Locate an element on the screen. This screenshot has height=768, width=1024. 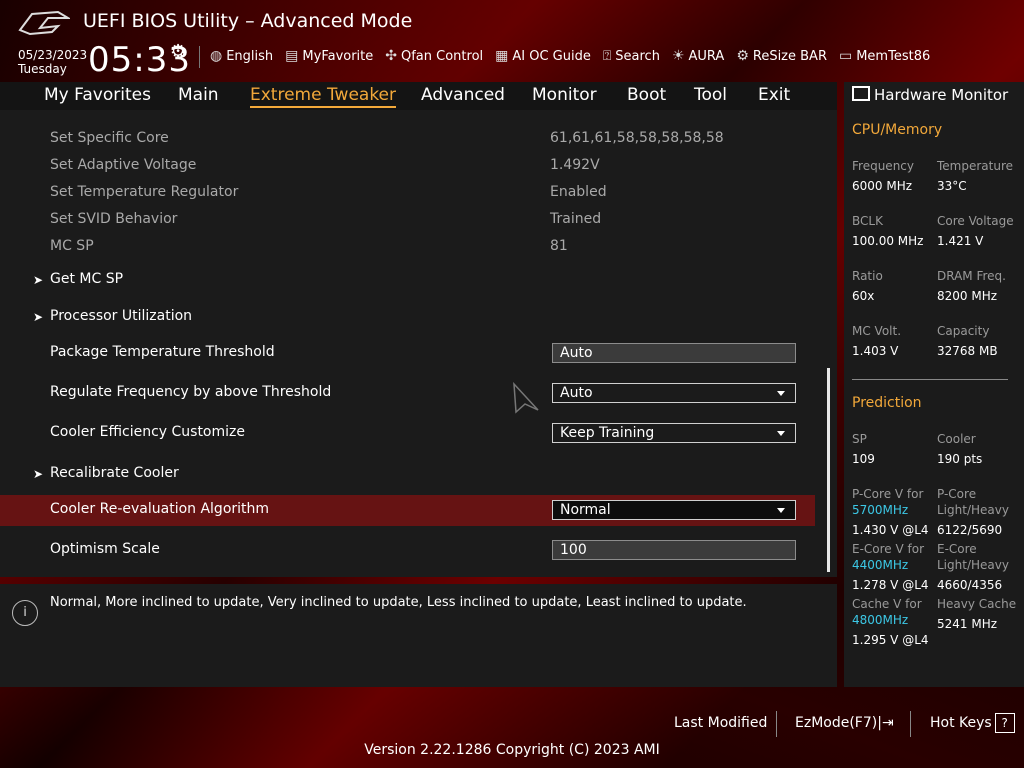
set-temperature-regulator-label: Set Temperature Regulator is located at coordinates (144, 192).